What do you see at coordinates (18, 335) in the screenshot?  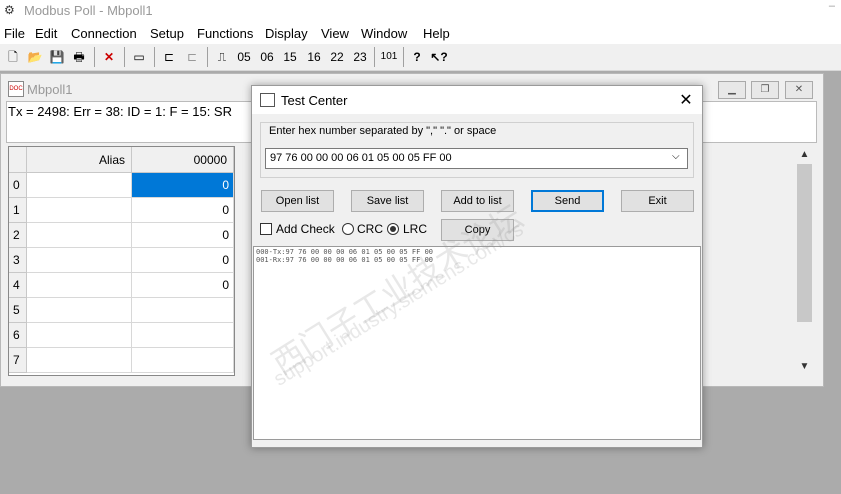 I see `row-header: 6` at bounding box center [18, 335].